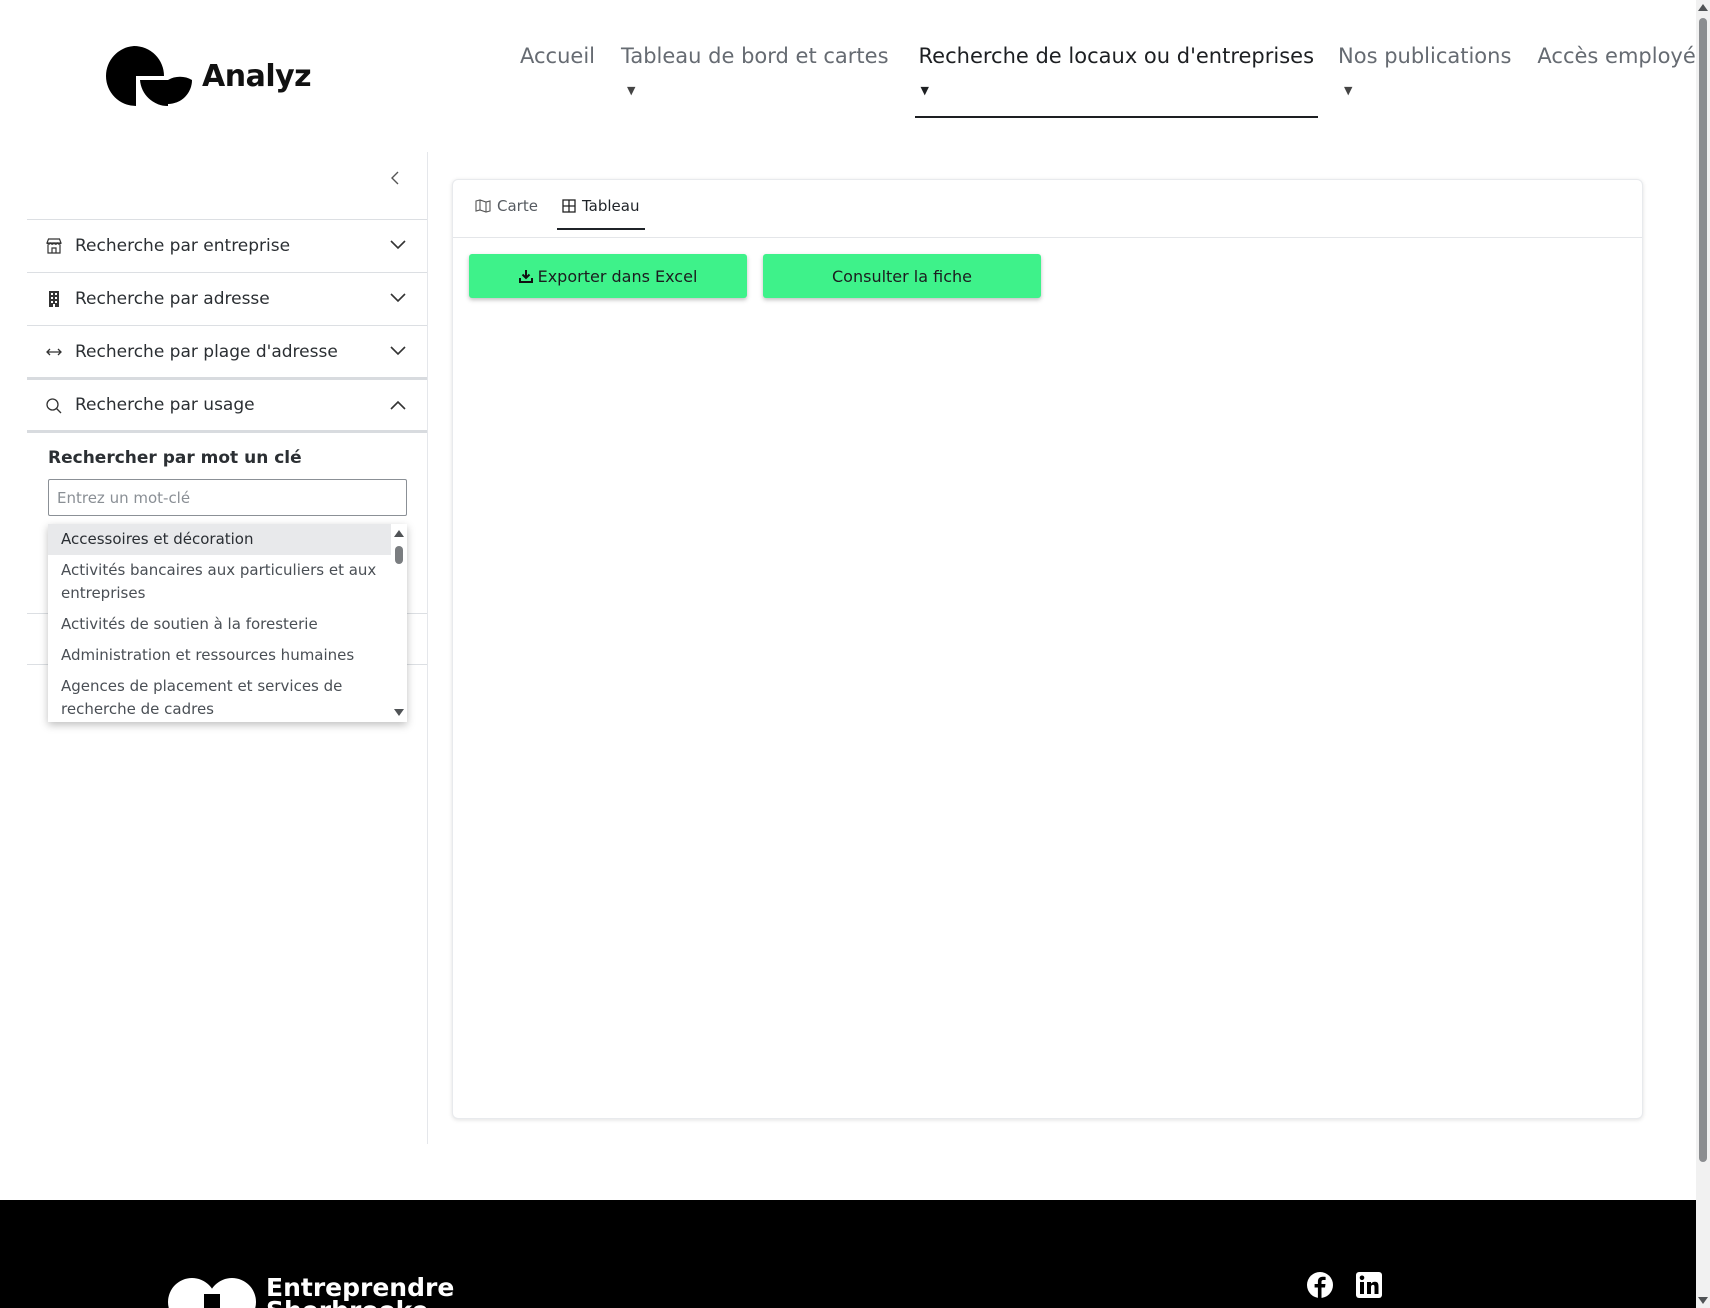 The width and height of the screenshot is (1710, 1308). Describe the element at coordinates (360, 1303) in the screenshot. I see `footer-brand-line: Sherbrooke` at that location.